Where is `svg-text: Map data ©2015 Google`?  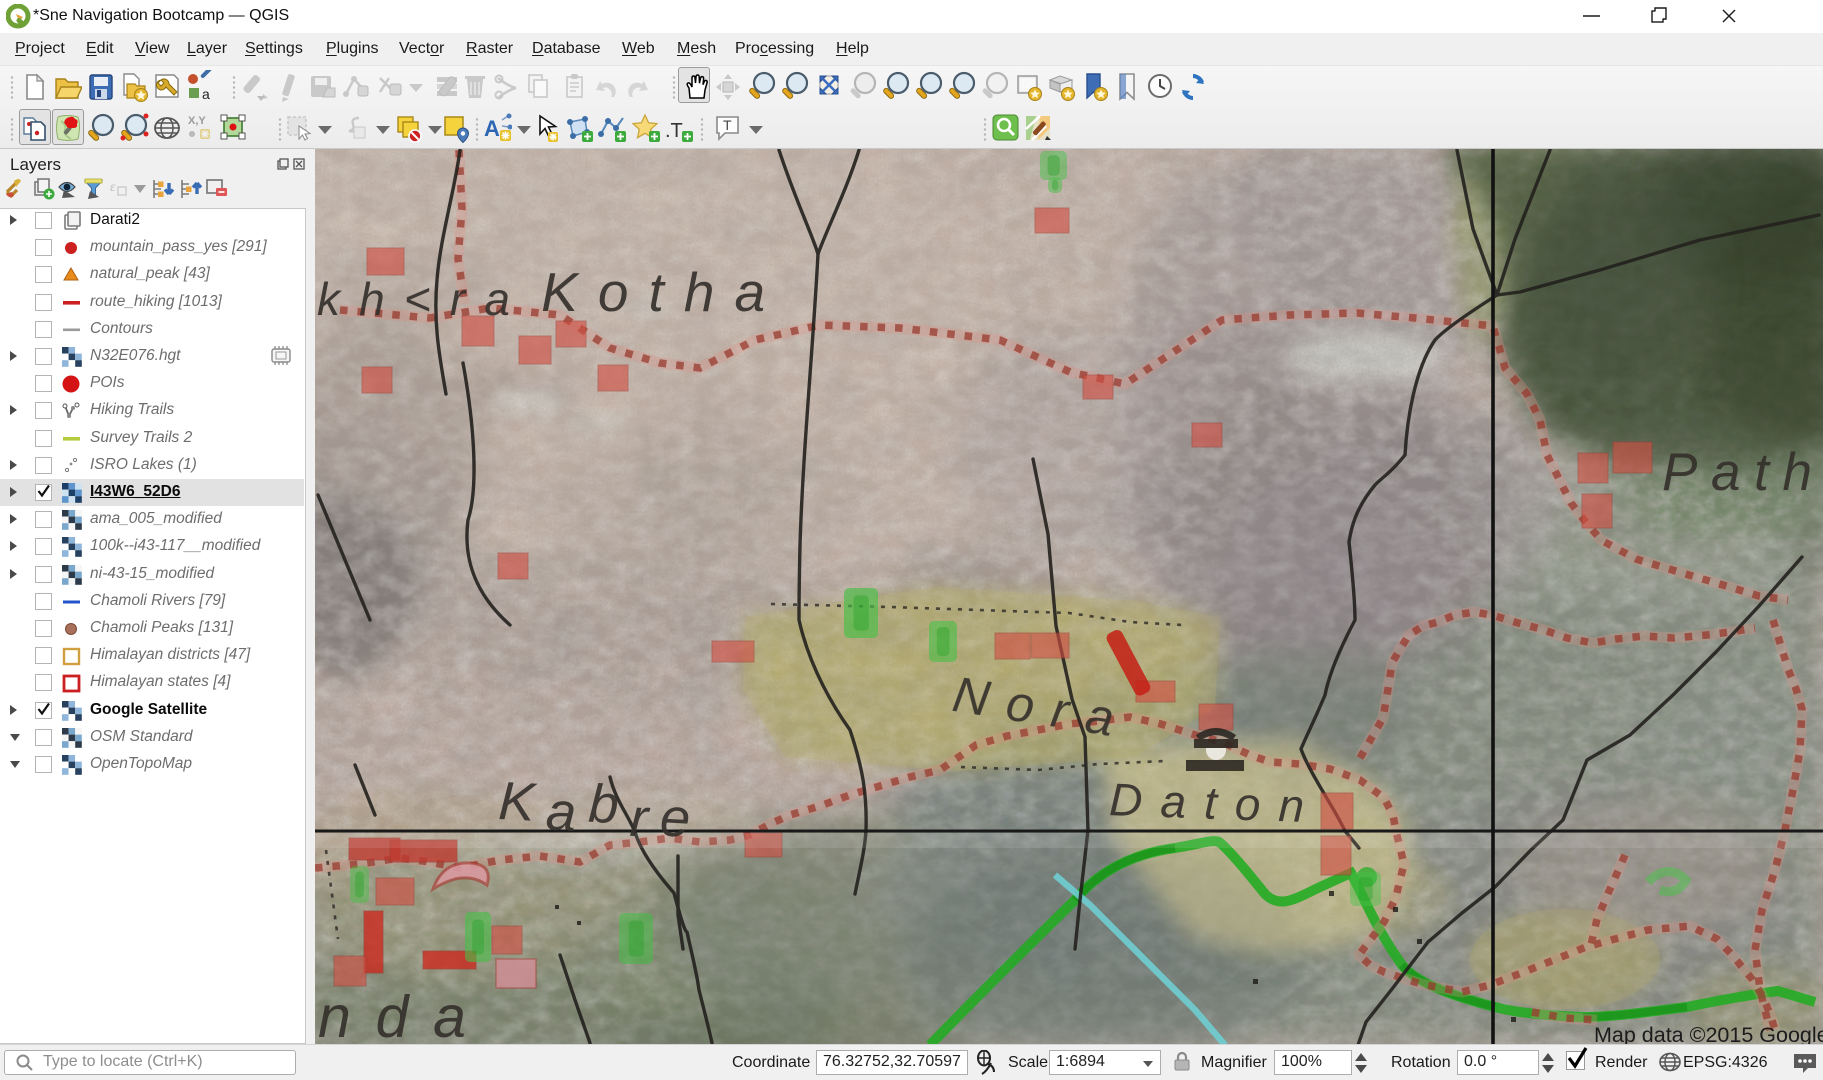 svg-text: Map data ©2015 Google is located at coordinates (1708, 1033).